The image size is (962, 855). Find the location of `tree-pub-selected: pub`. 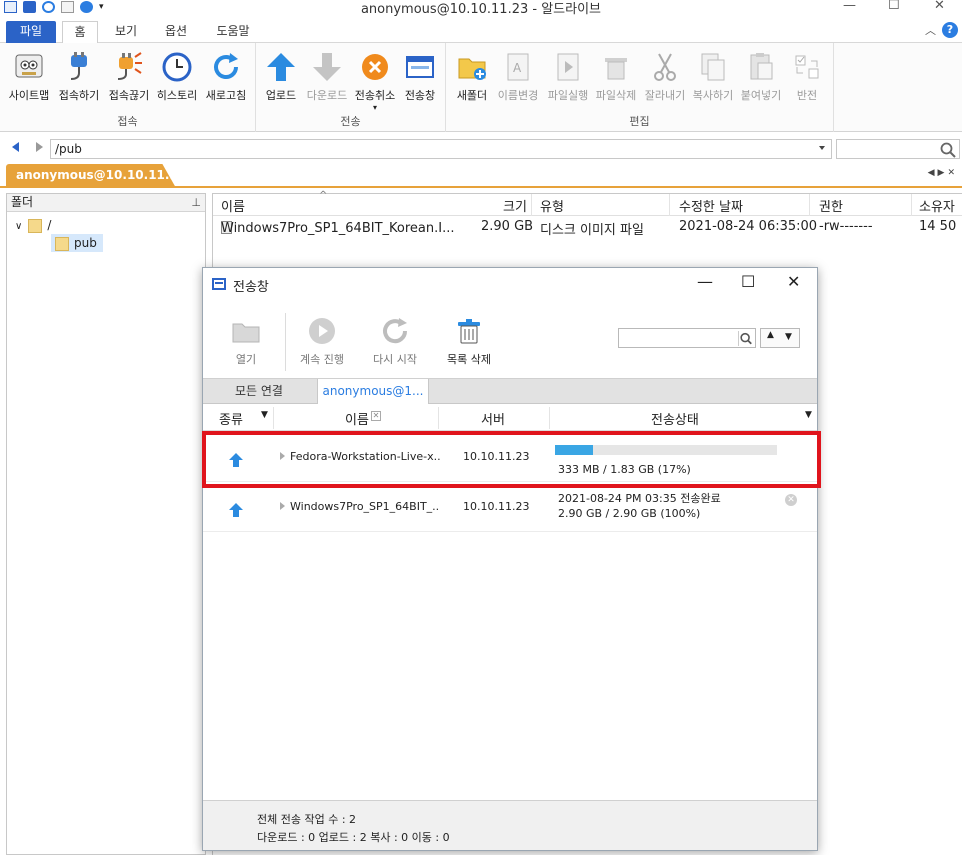

tree-pub-selected: pub is located at coordinates (77, 243).